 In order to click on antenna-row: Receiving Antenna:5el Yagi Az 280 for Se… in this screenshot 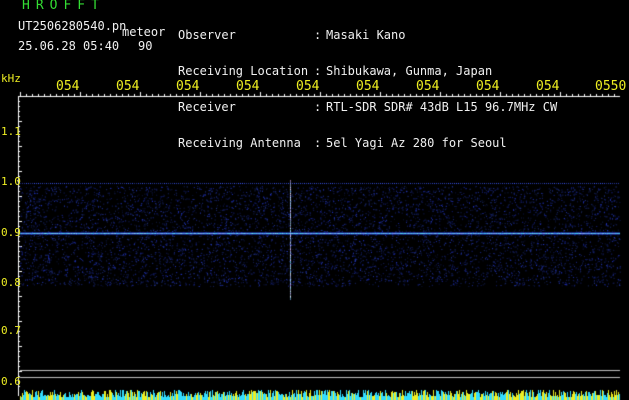, I will do `click(367, 143)`.